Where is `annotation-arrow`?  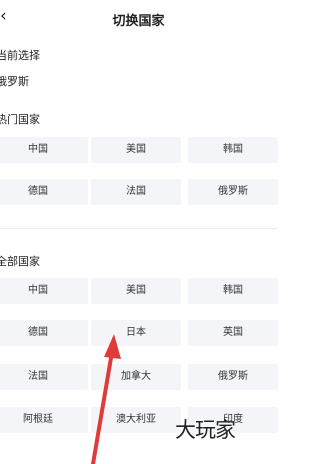 annotation-arrow is located at coordinates (106, 399).